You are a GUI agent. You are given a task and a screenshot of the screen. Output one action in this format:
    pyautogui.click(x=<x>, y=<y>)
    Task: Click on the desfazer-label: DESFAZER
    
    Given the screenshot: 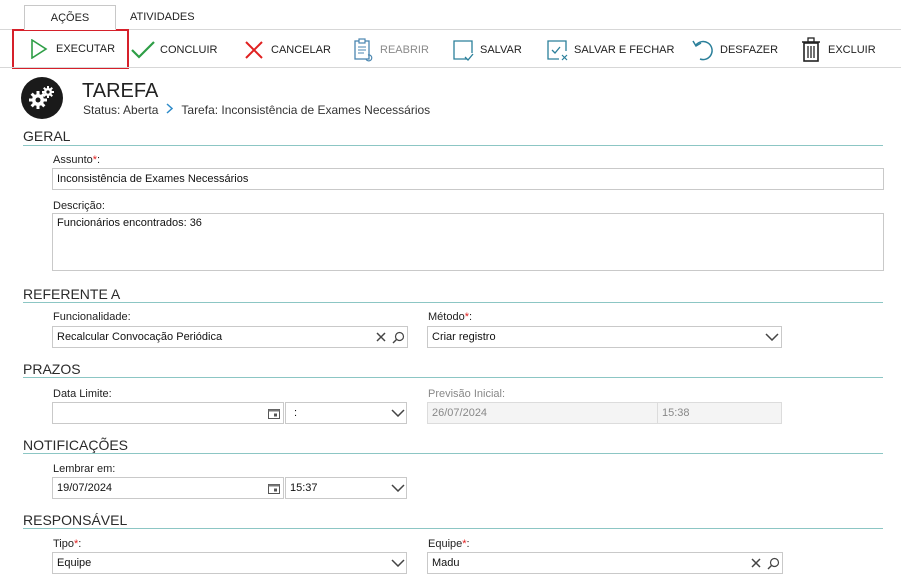 What is the action you would take?
    pyautogui.click(x=749, y=50)
    